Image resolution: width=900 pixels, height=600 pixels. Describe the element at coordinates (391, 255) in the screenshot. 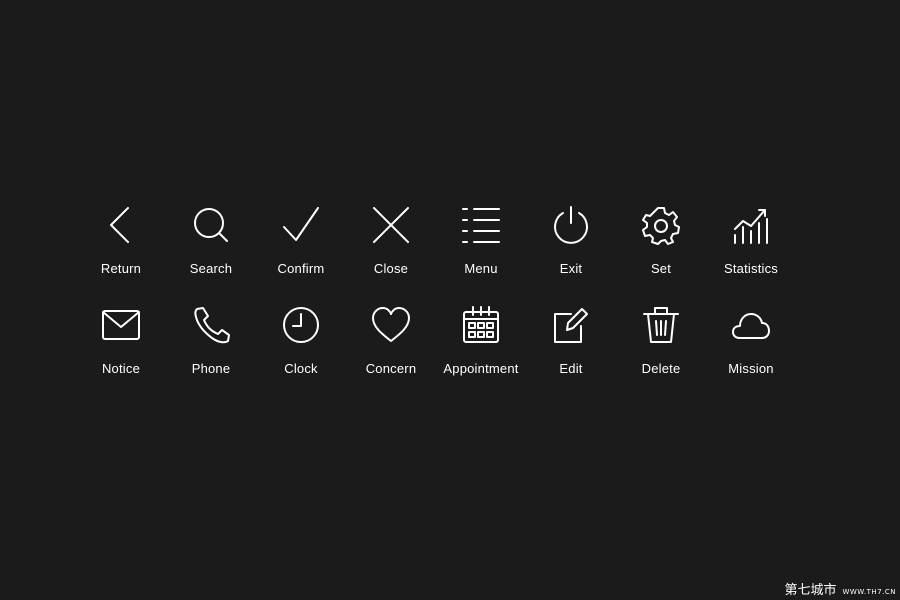

I see `icon-cell-close: Close` at that location.